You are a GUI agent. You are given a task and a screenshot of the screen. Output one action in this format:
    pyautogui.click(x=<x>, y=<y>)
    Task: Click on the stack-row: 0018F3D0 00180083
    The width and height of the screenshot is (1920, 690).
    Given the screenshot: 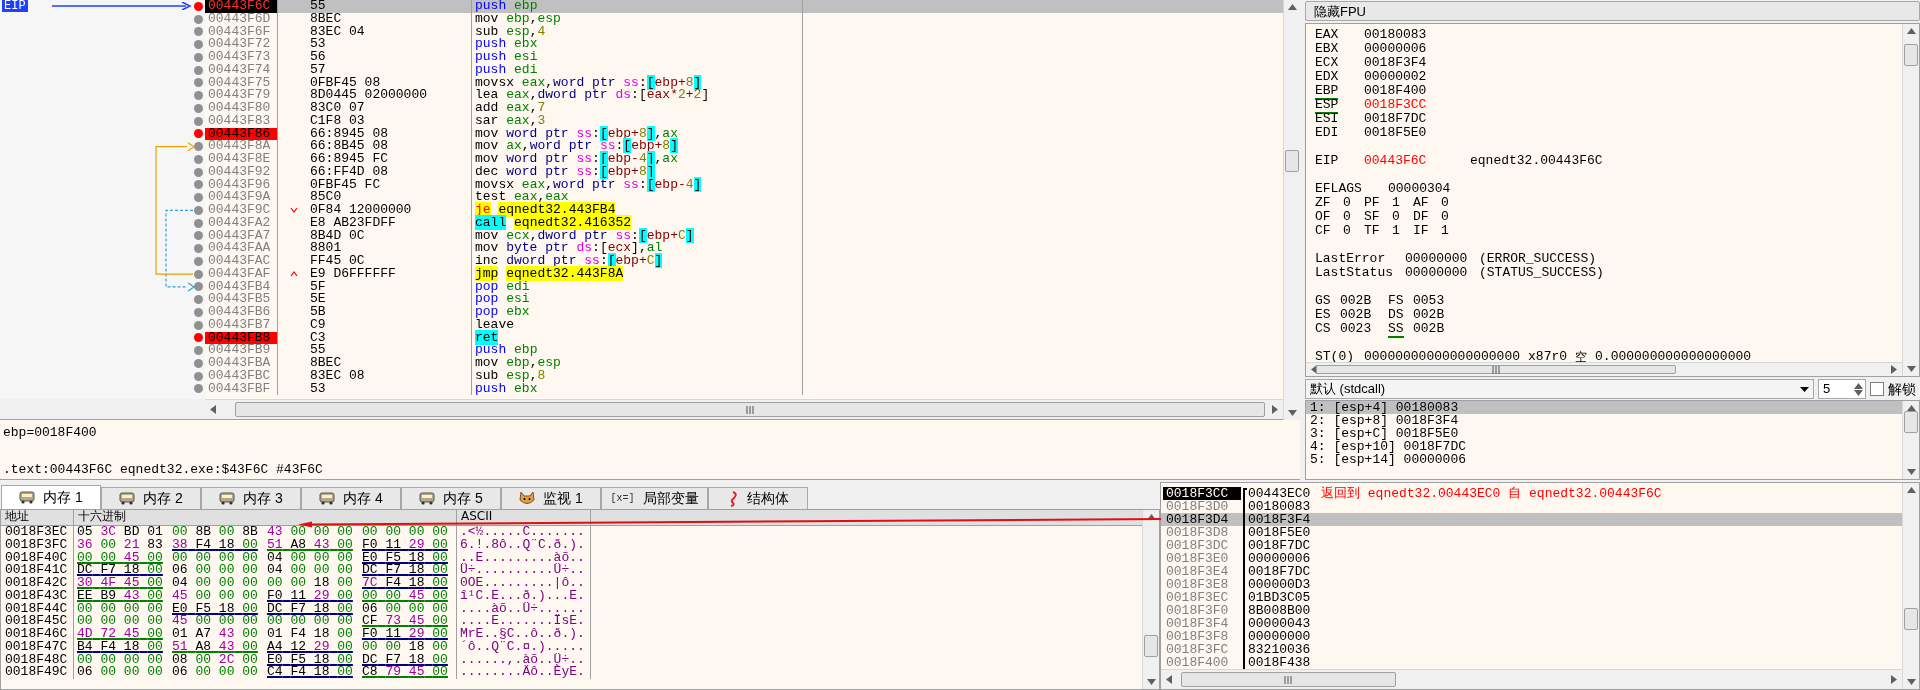 What is the action you would take?
    pyautogui.click(x=1531, y=506)
    